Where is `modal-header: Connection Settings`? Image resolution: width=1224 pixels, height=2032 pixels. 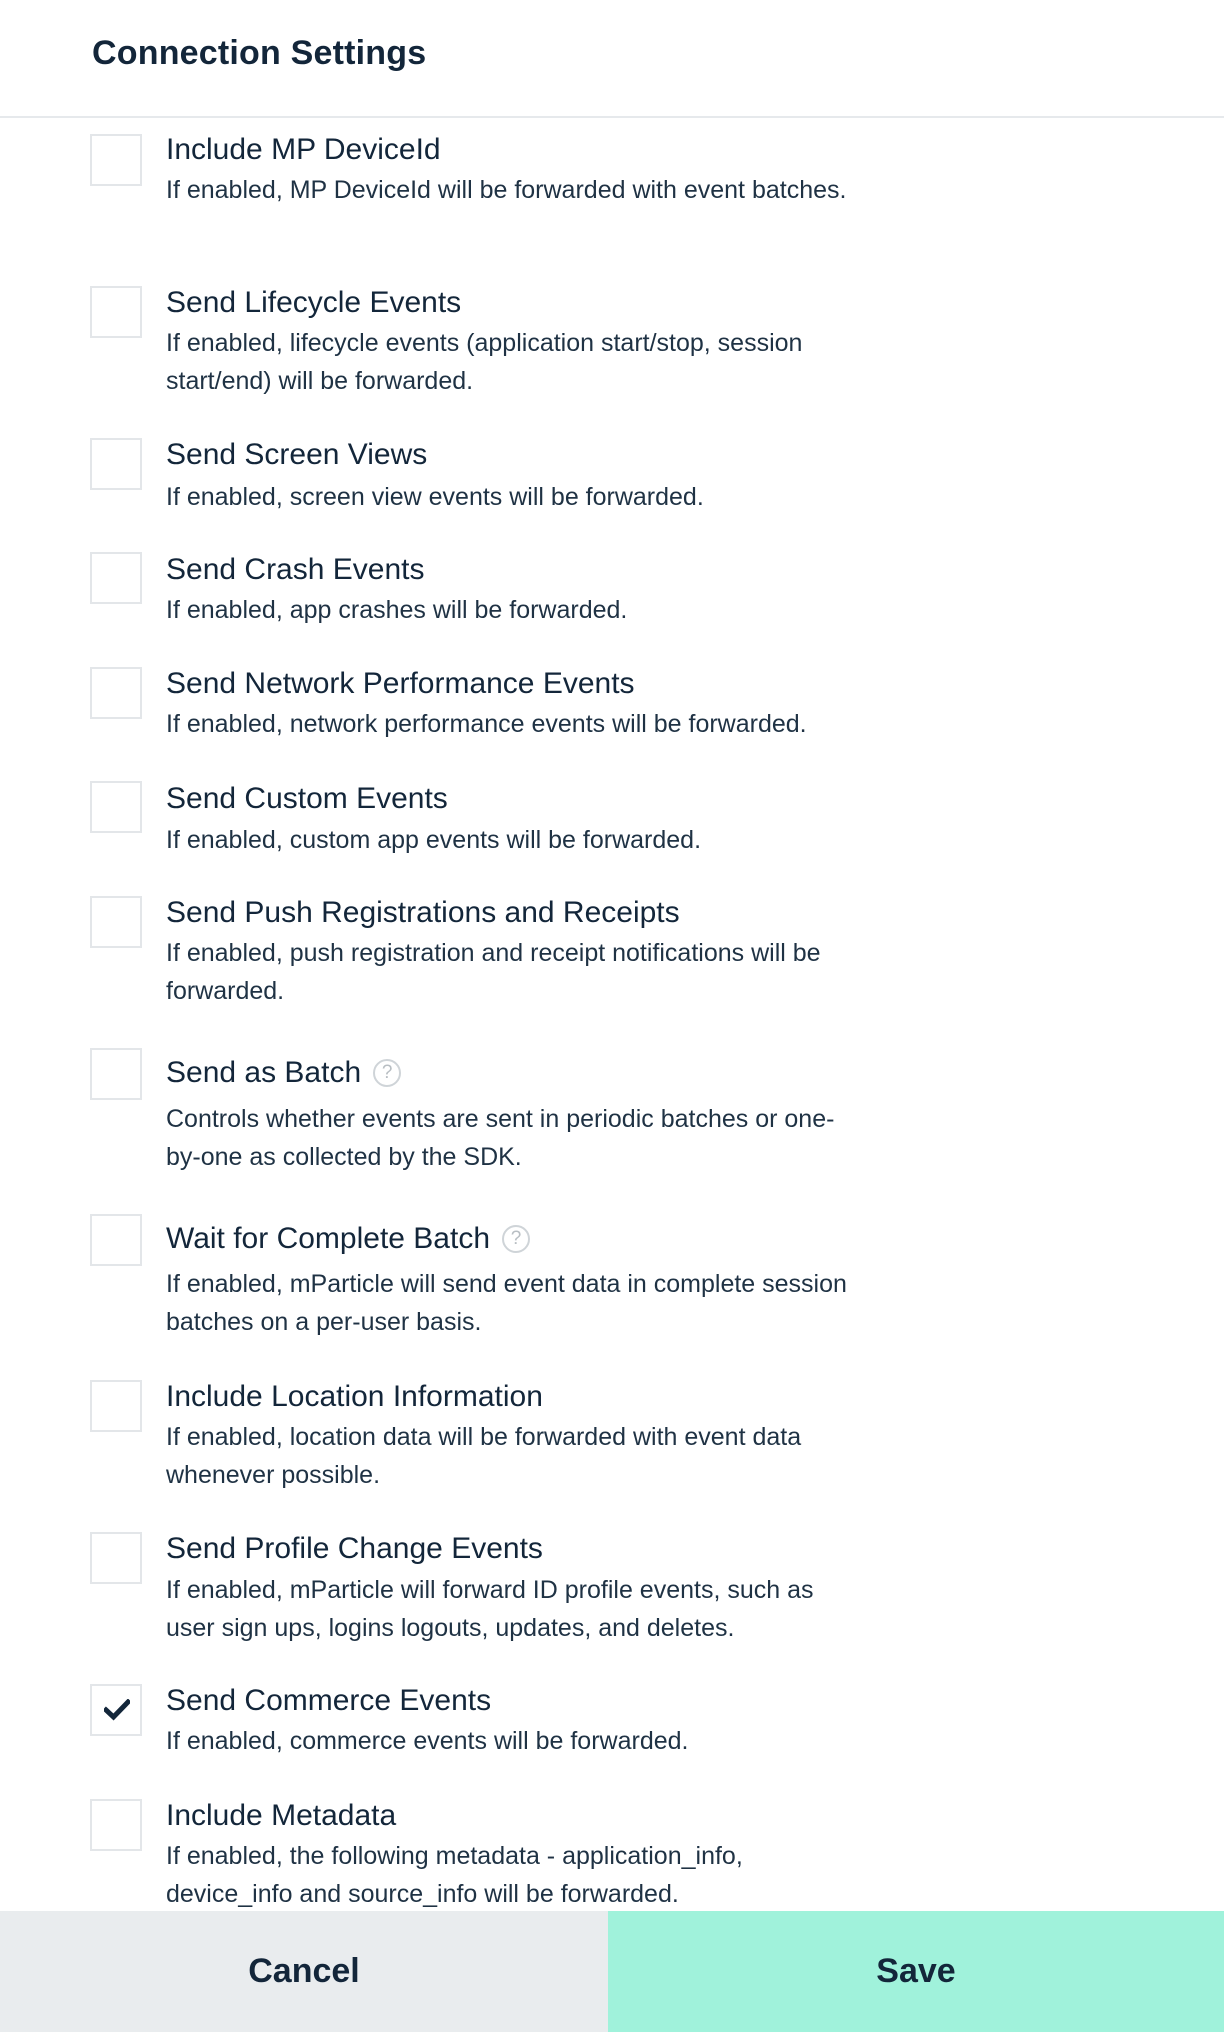
modal-header: Connection Settings is located at coordinates (612, 59).